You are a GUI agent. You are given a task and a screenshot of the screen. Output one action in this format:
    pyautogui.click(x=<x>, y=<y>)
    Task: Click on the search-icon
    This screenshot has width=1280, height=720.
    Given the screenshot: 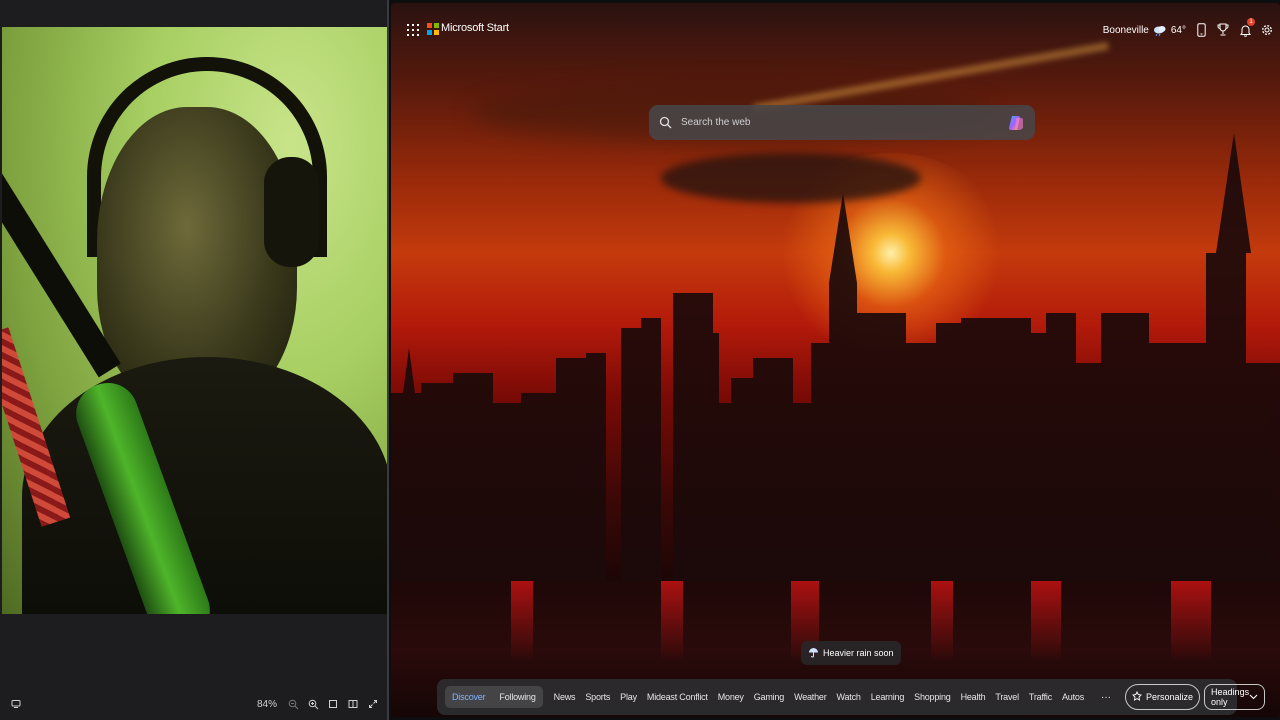 What is the action you would take?
    pyautogui.click(x=666, y=123)
    